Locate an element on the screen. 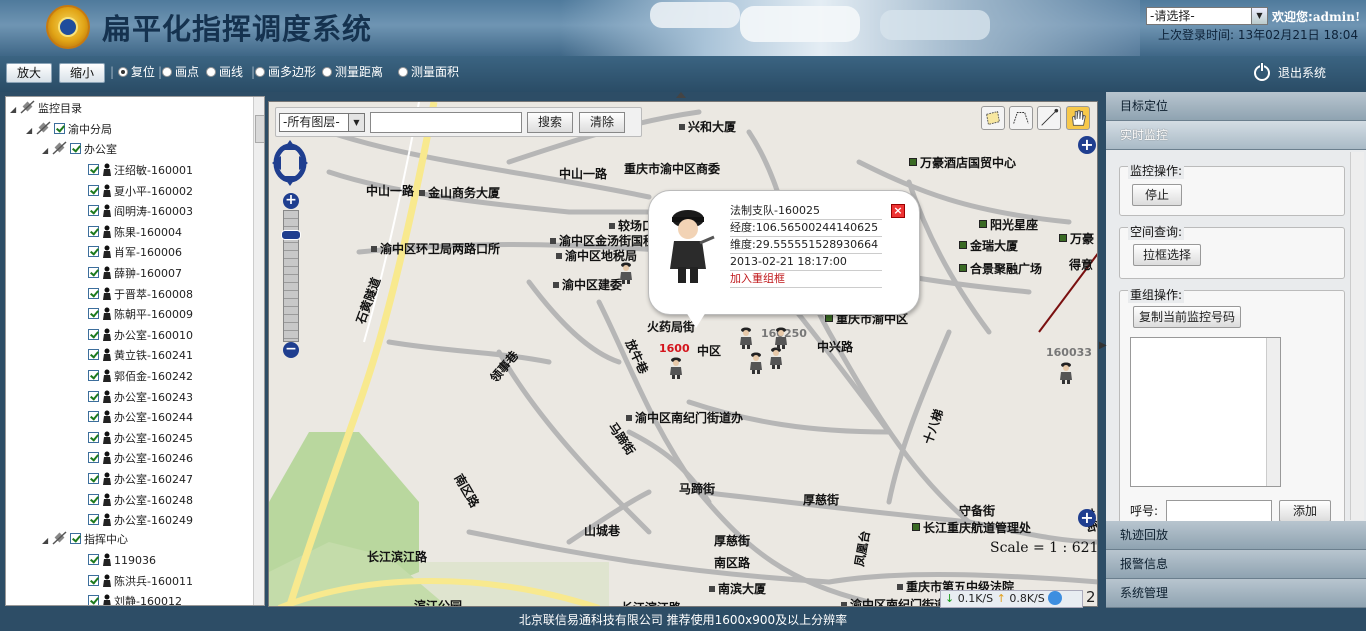 This screenshot has width=1366, height=631. radio-selected-icon is located at coordinates (122, 72).